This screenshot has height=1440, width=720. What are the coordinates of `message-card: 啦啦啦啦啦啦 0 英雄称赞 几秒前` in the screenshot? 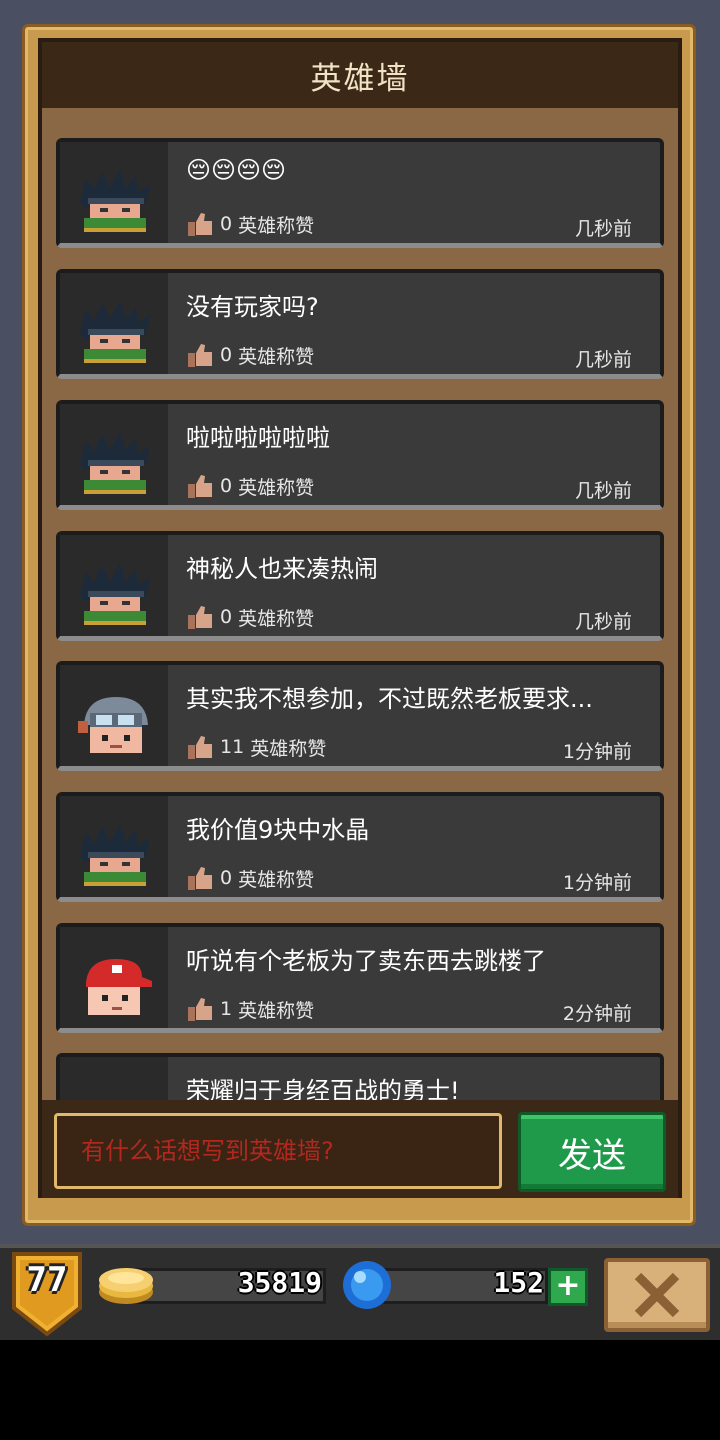 It's located at (360, 455).